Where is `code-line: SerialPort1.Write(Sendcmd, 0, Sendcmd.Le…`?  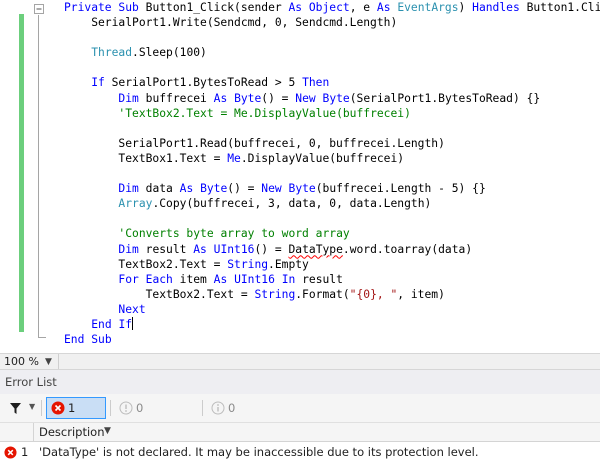
code-line: SerialPort1.Write(Sendcmd, 0, Sendcmd.Le… is located at coordinates (332, 22).